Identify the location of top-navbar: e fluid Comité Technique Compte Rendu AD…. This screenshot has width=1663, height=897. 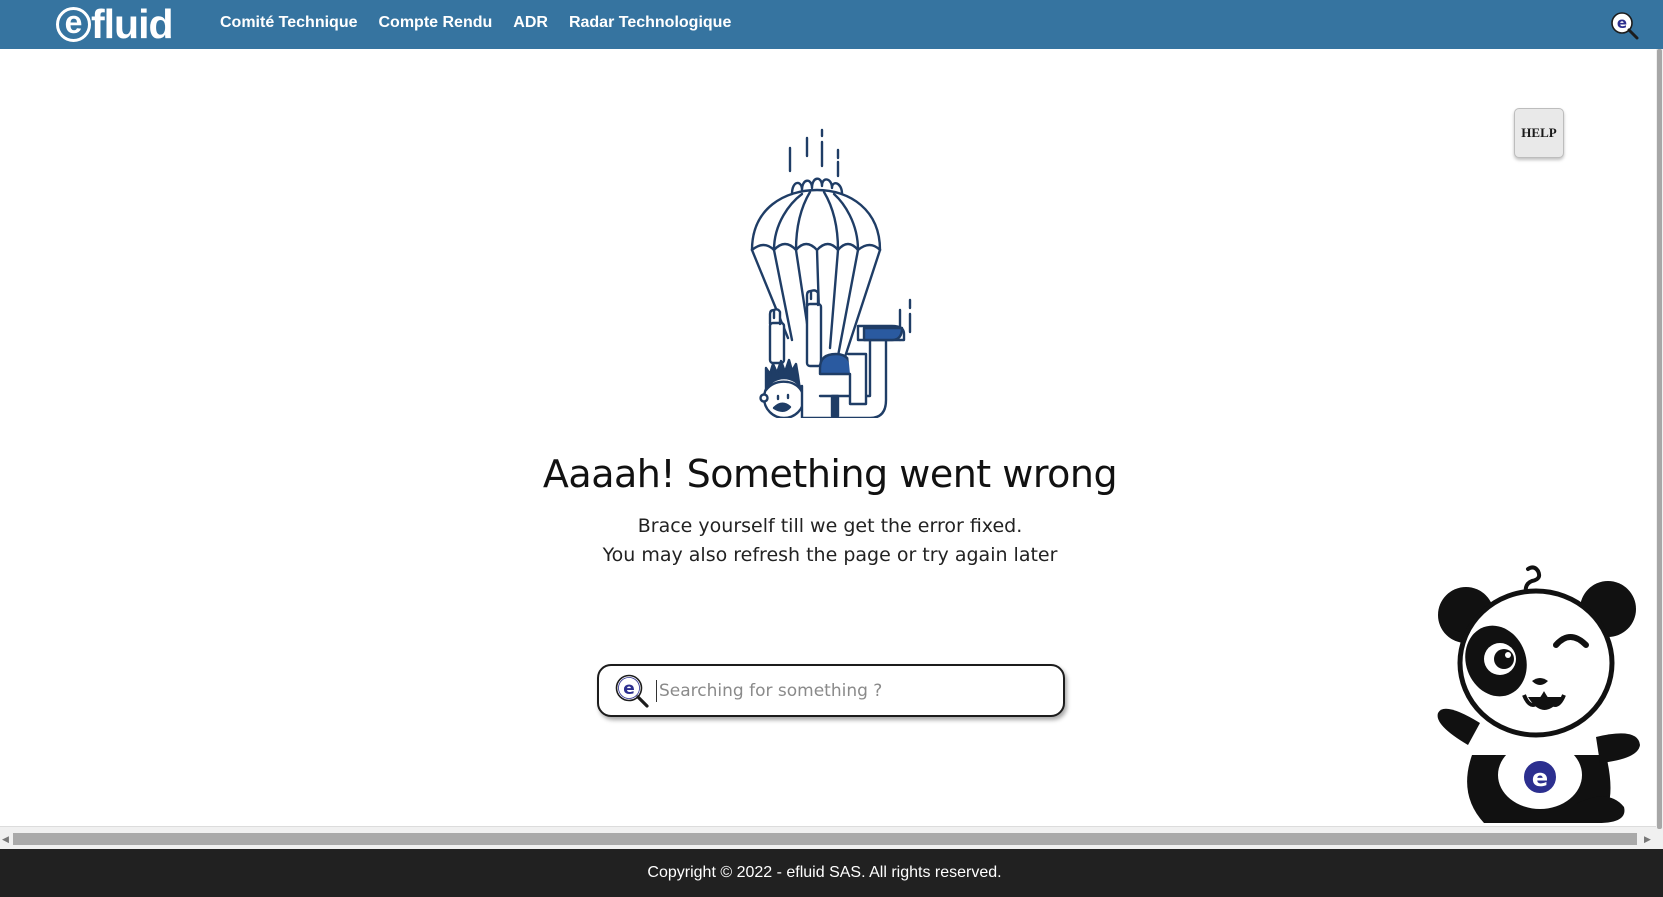
(831, 24).